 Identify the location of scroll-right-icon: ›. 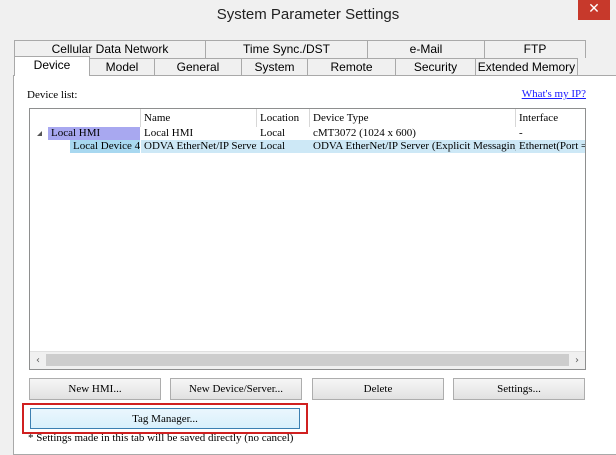
(577, 360).